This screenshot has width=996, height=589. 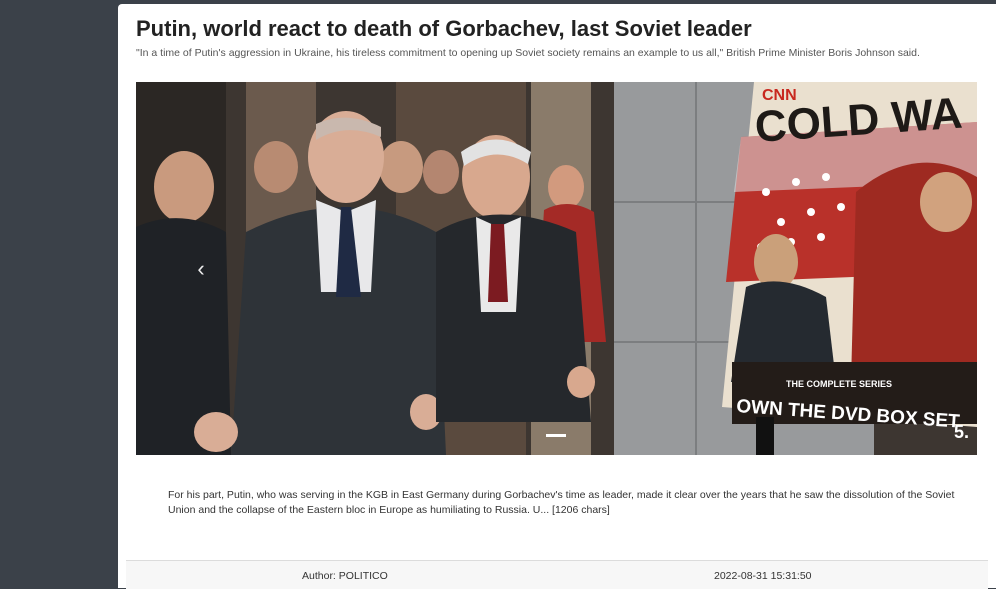 I want to click on sidebar, so click(x=59, y=294).